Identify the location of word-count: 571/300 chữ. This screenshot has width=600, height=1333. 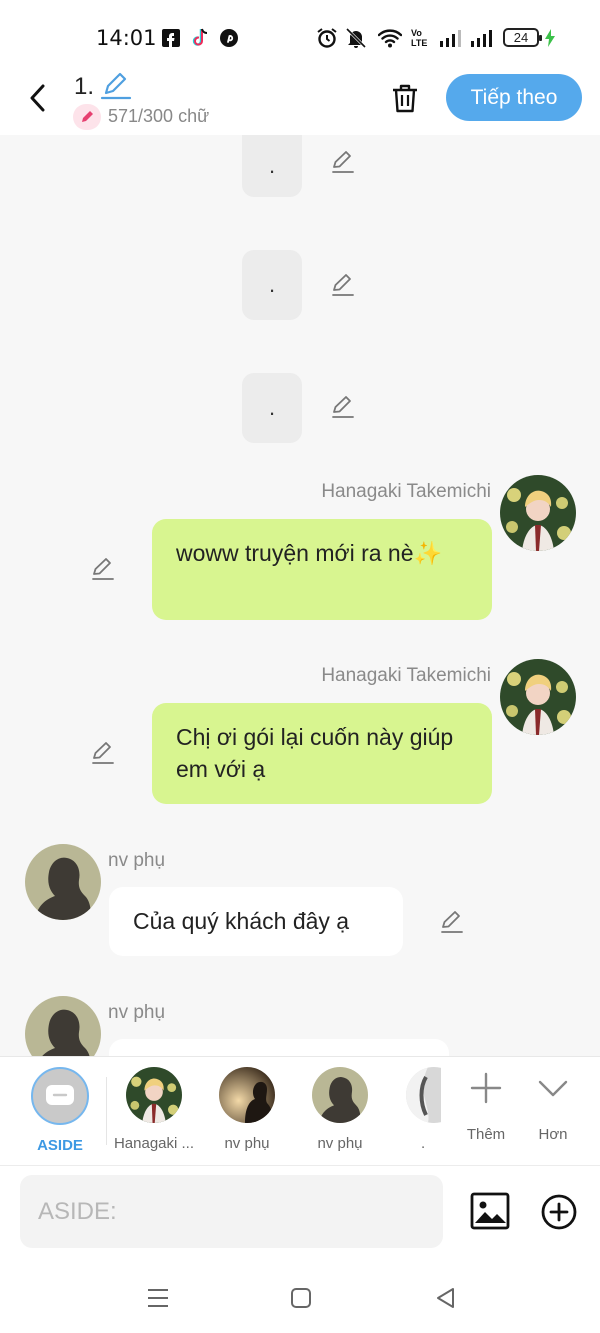
(159, 116).